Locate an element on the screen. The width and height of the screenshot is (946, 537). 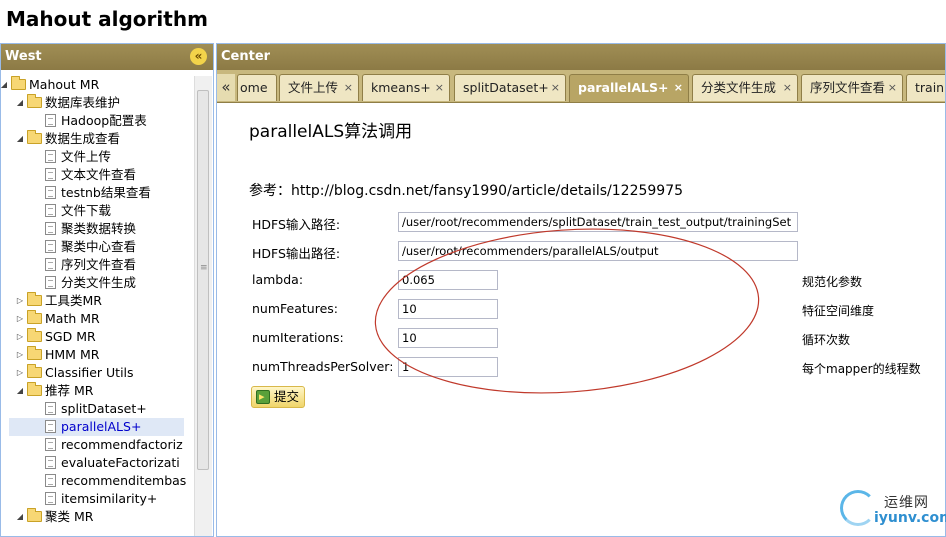
tab: ome is located at coordinates (257, 87).